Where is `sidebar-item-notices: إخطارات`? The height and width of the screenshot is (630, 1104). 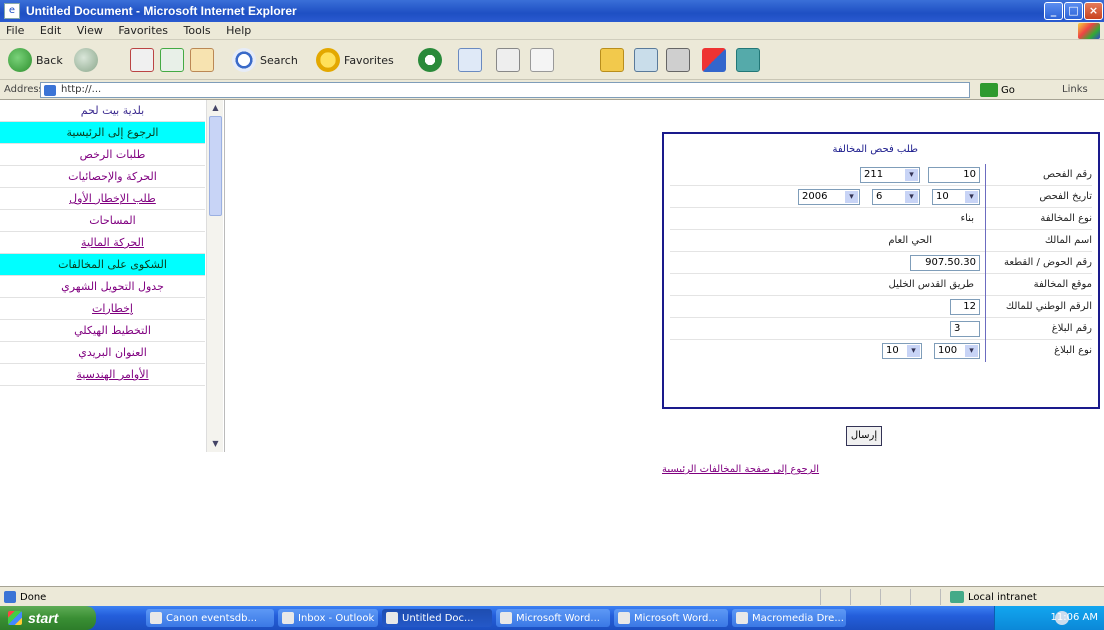 sidebar-item-notices: إخطارات is located at coordinates (102, 309).